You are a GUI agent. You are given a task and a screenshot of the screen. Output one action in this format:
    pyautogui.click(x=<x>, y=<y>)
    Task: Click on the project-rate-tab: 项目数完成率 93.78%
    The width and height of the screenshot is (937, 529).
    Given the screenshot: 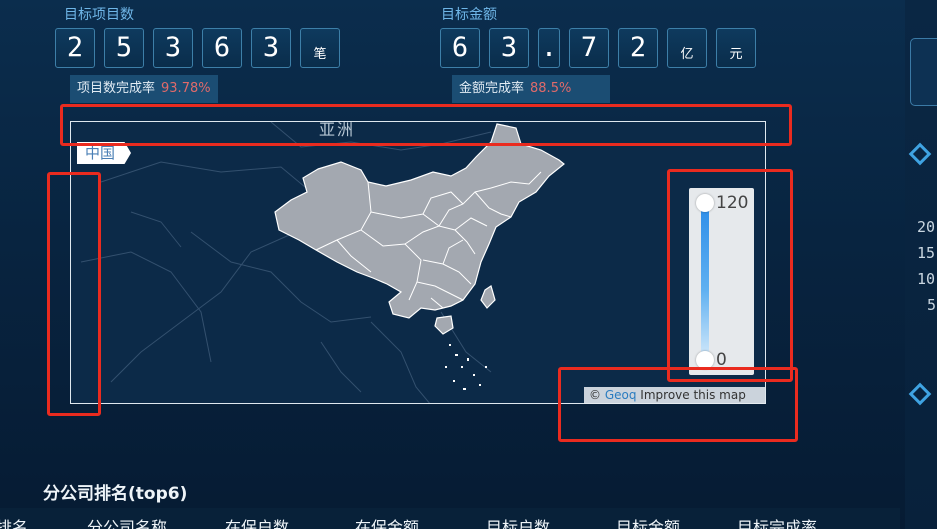 What is the action you would take?
    pyautogui.click(x=144, y=89)
    